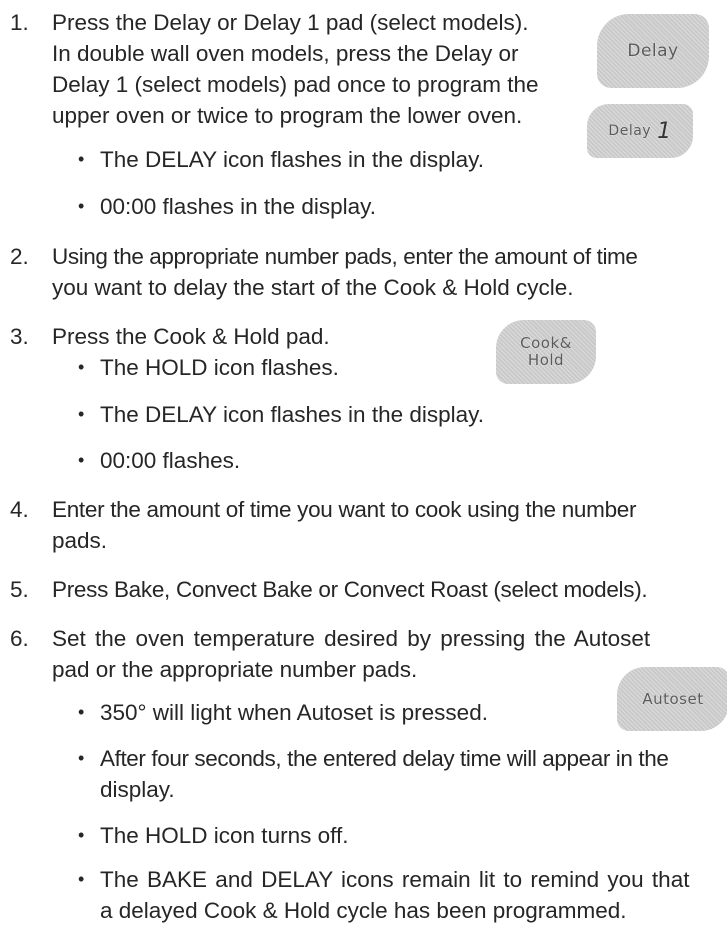 The height and width of the screenshot is (926, 727). Describe the element at coordinates (546, 360) in the screenshot. I see `cook-hold-pad-label-line-2: Hold` at that location.